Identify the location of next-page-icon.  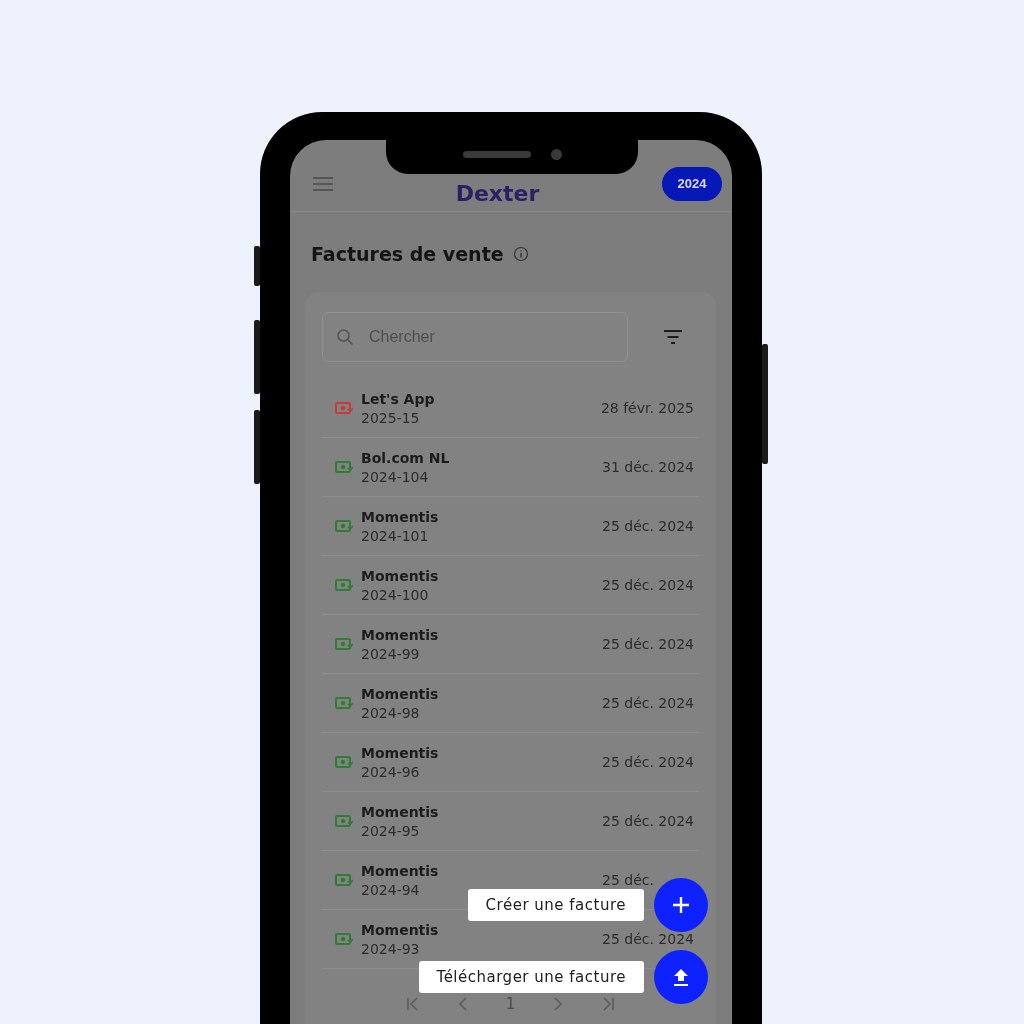
(558, 1004).